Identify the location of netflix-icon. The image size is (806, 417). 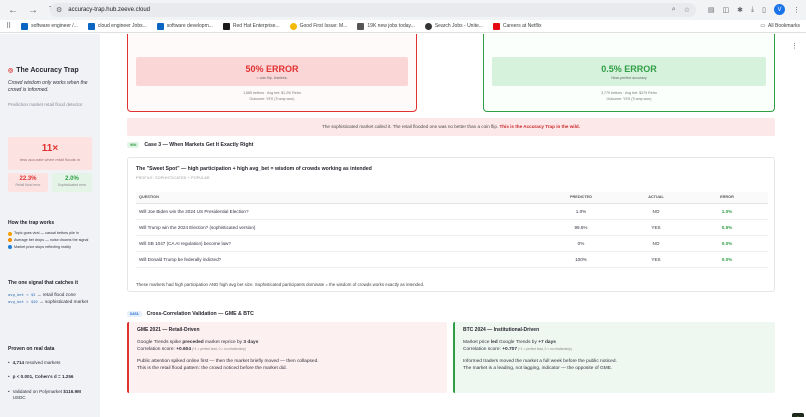
(496, 26).